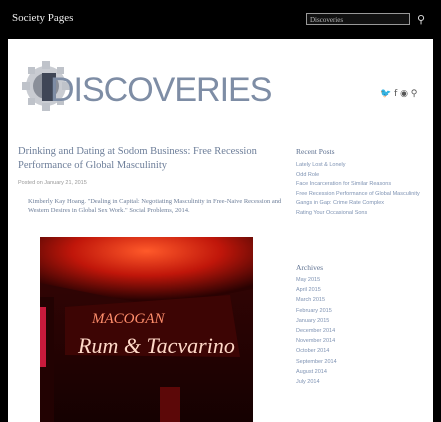 The image size is (441, 422). Describe the element at coordinates (361, 214) in the screenshot. I see `recent-post-link: Rating Your Occasional Sons` at that location.